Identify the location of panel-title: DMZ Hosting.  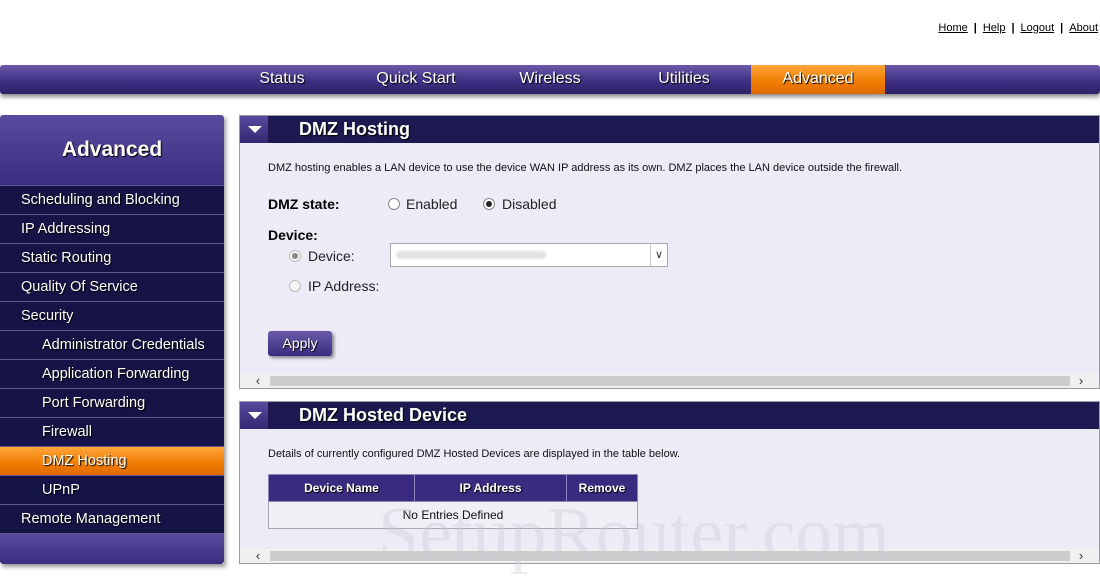
(354, 129).